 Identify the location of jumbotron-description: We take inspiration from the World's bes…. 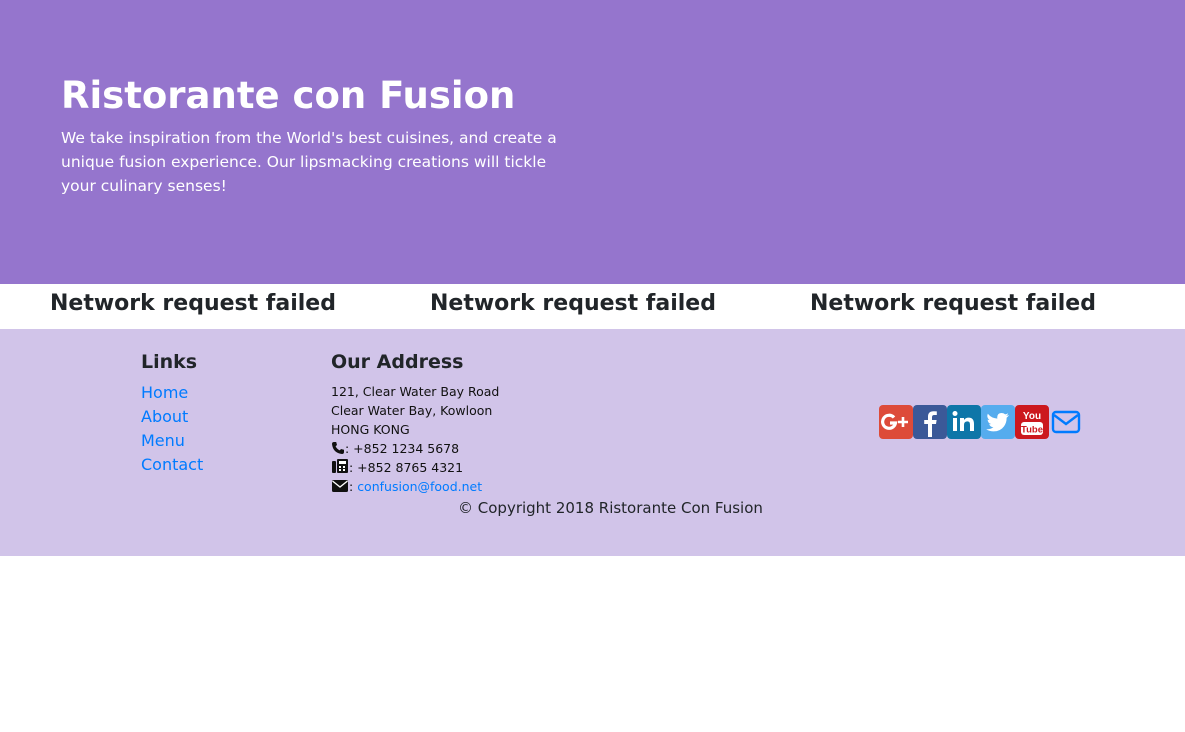
(309, 162).